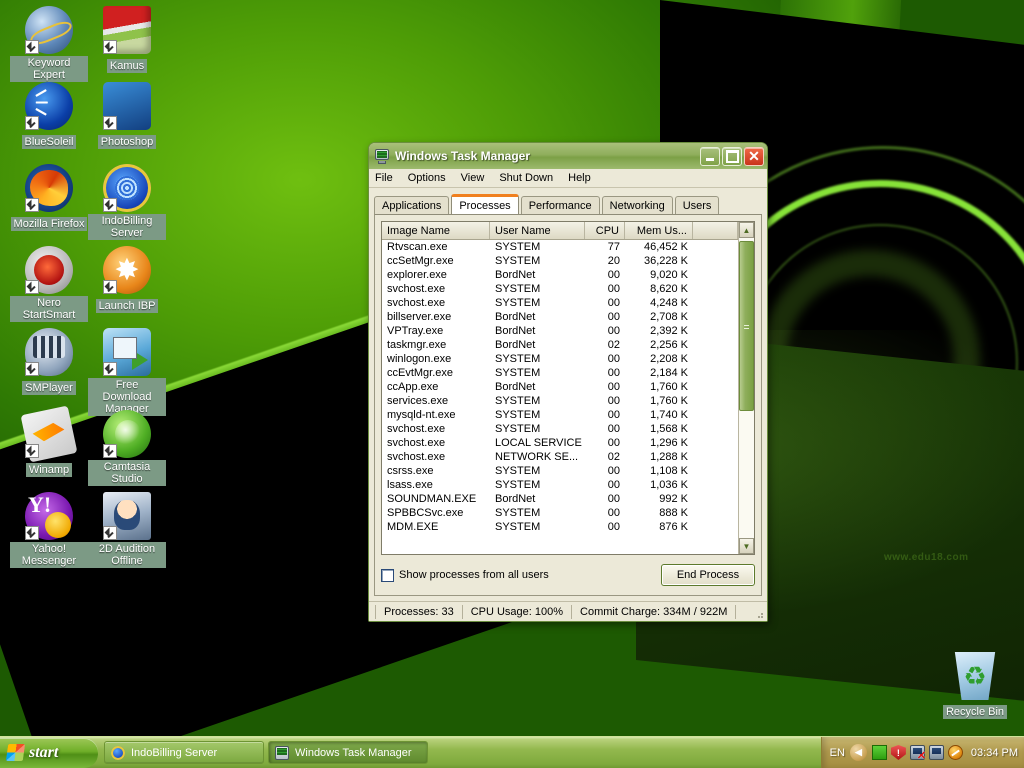 The image size is (1024, 768). I want to click on checkbox-box, so click(387, 575).